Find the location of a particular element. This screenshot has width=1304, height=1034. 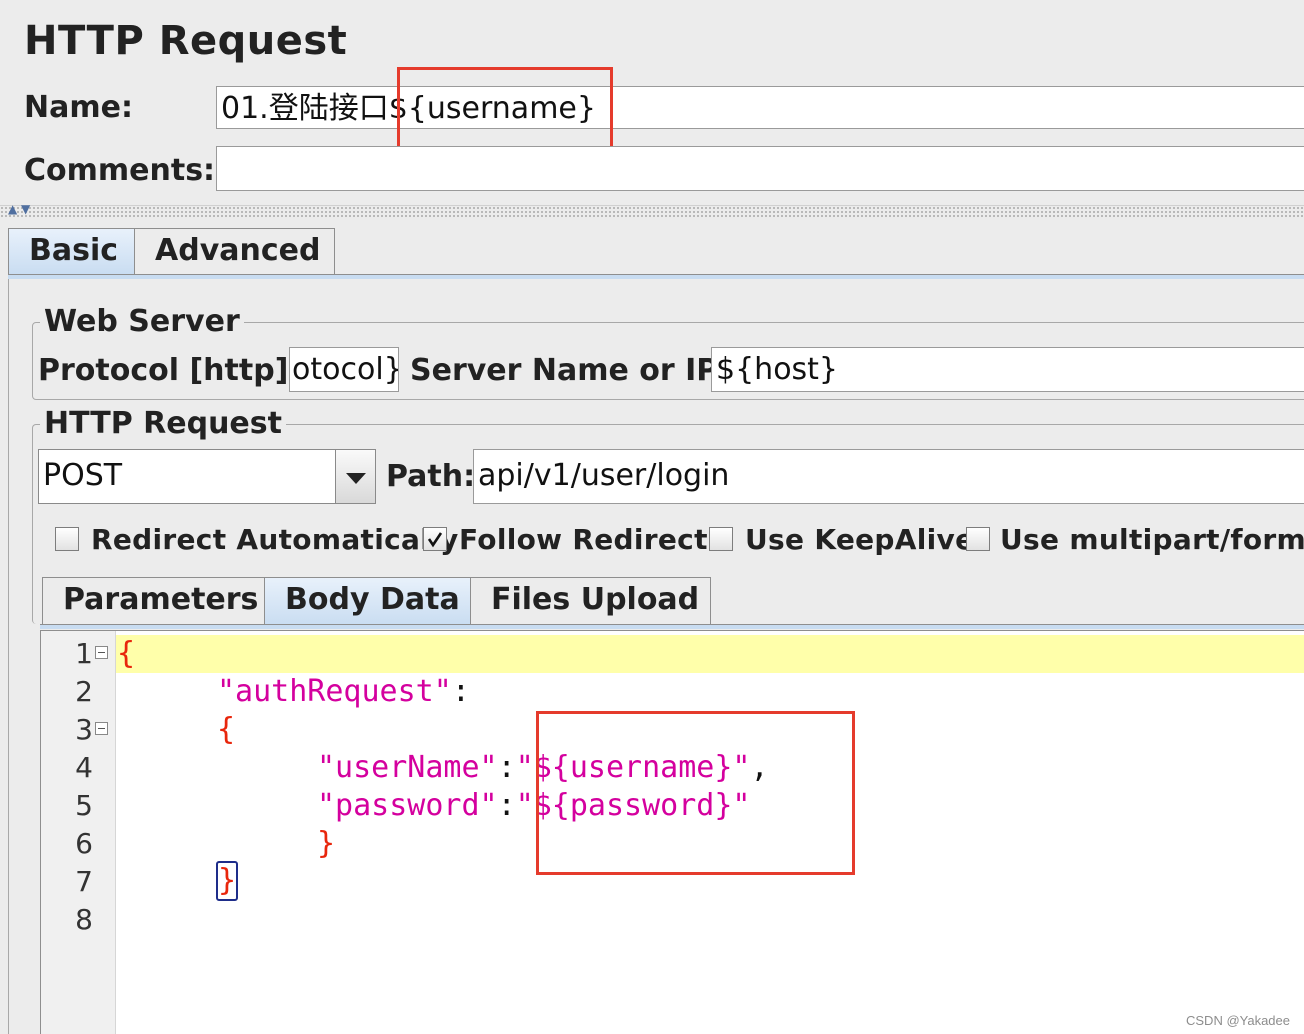

tab-files-upload: Files Upload is located at coordinates (590, 601).